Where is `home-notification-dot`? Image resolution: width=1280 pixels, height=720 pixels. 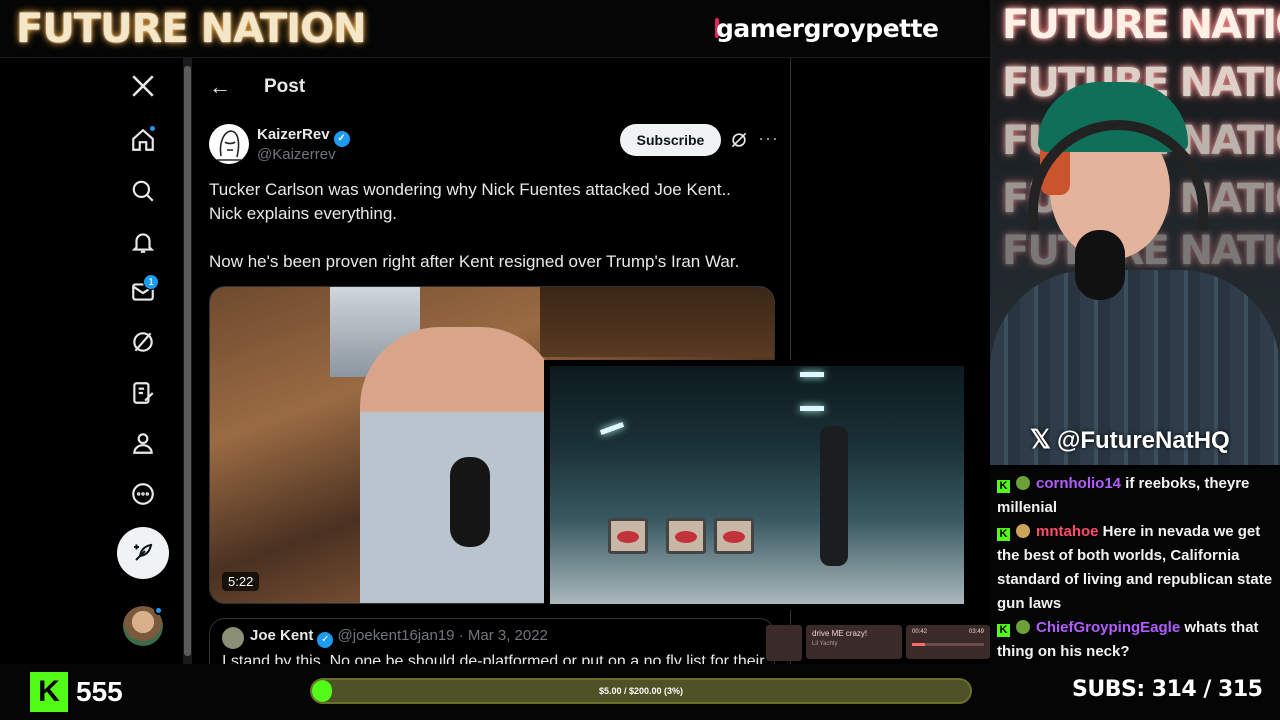 home-notification-dot is located at coordinates (152, 128).